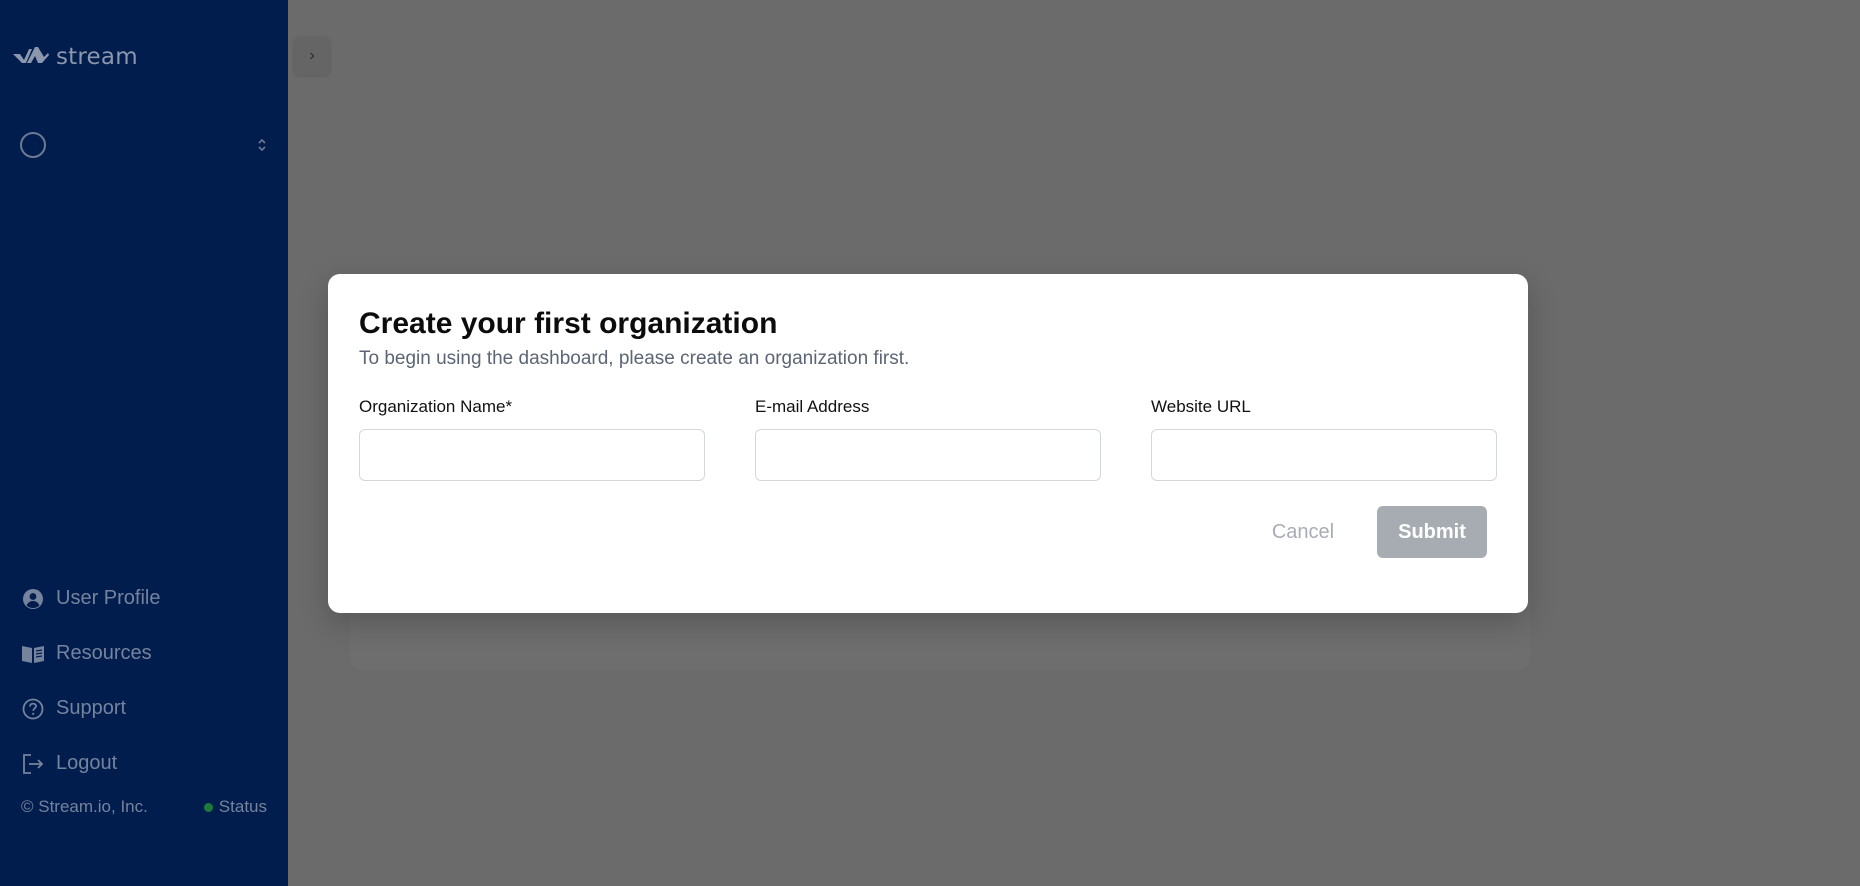 The width and height of the screenshot is (1860, 886). What do you see at coordinates (31, 55) in the screenshot?
I see `stream-logo-icon` at bounding box center [31, 55].